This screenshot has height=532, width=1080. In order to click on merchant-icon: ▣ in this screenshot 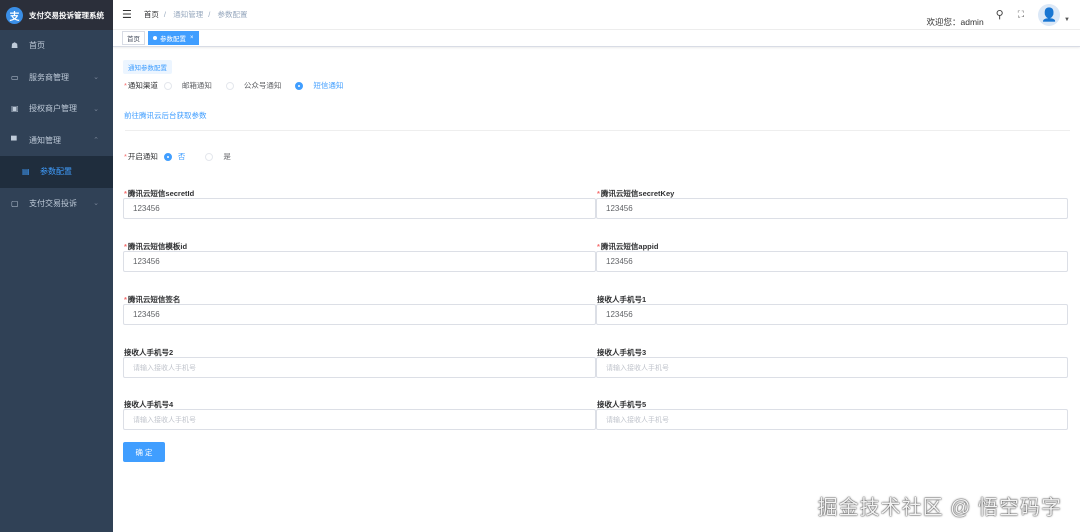, I will do `click(15, 109)`.